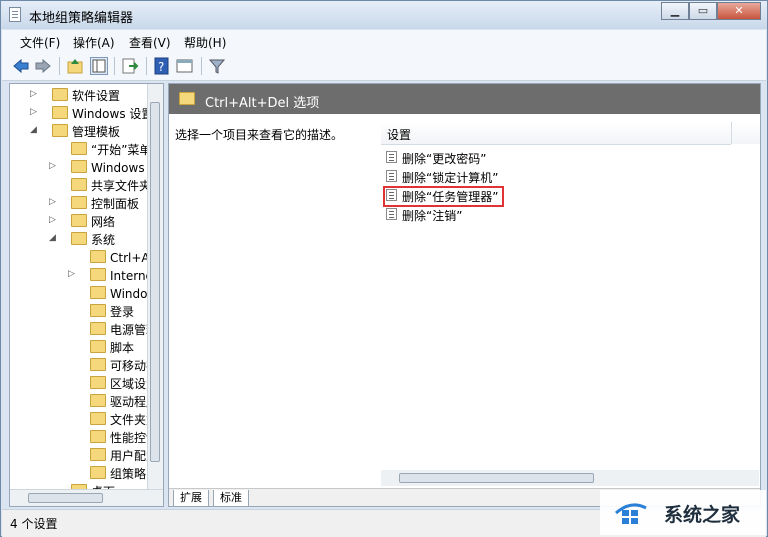 The width and height of the screenshot is (768, 537). I want to click on details-horizontal-scrollbar, so click(570, 478).